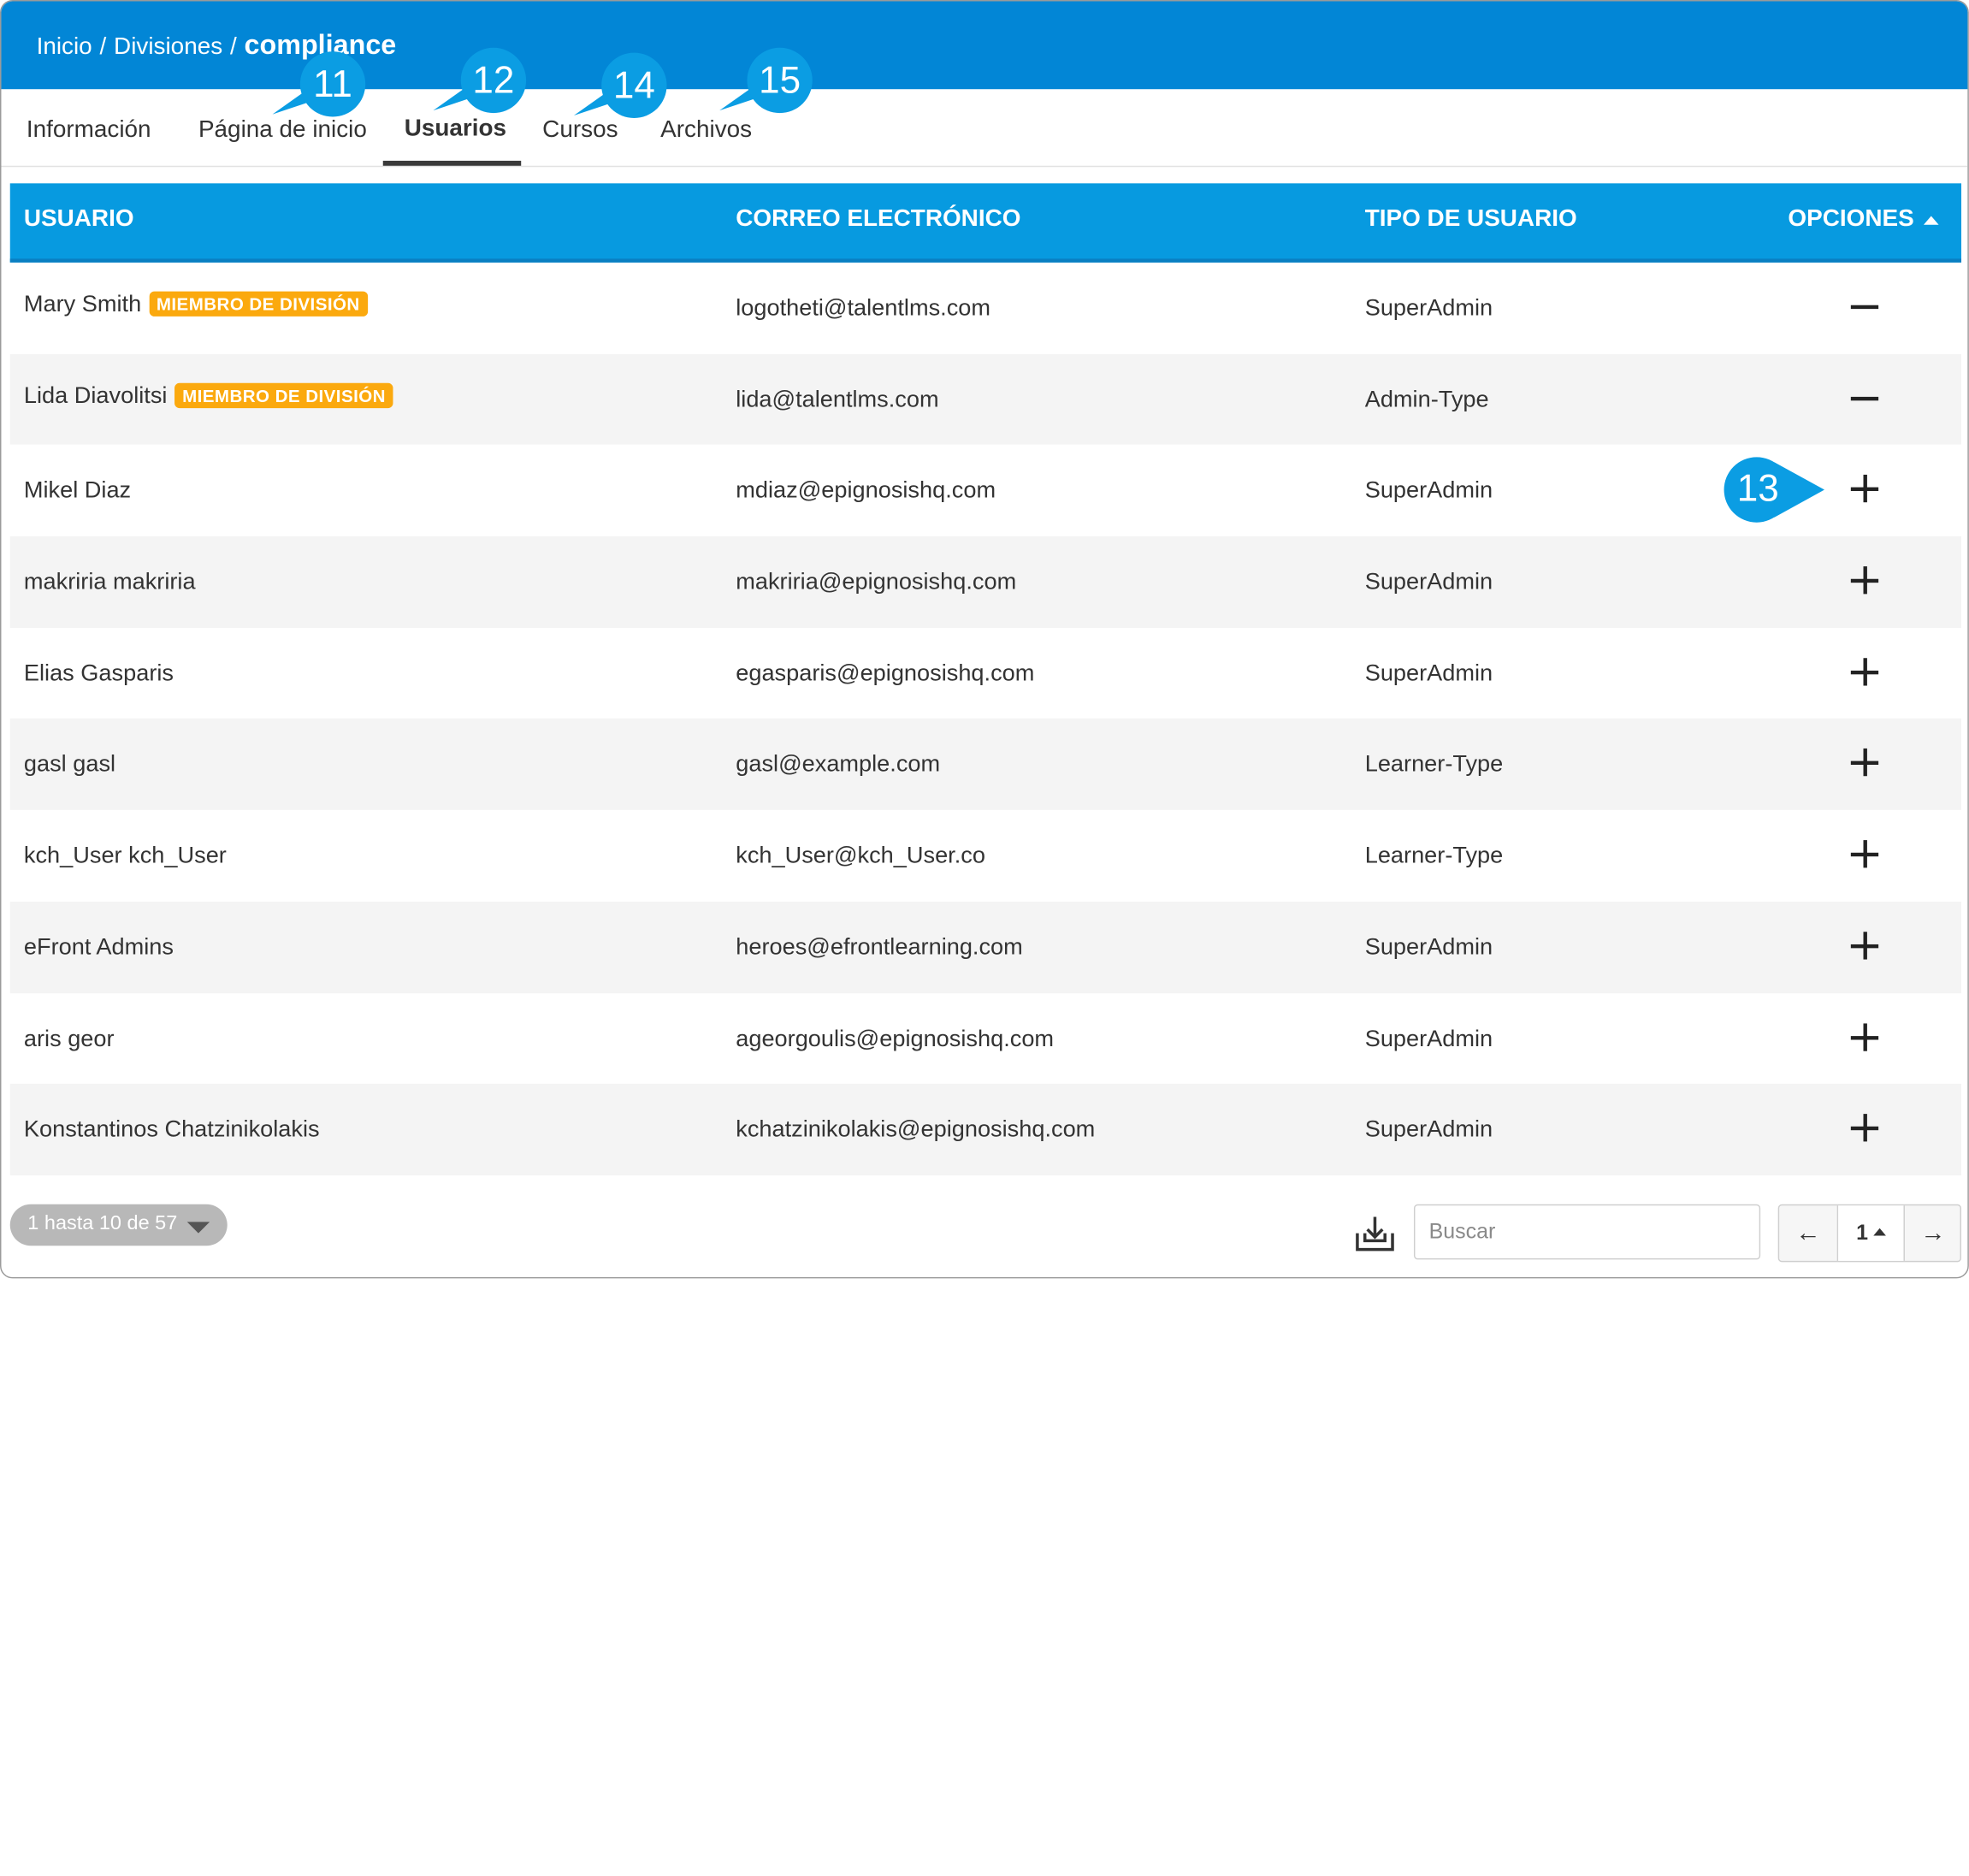  What do you see at coordinates (878, 220) in the screenshot?
I see `column-header-email: CORREO ELECTRÓNICO` at bounding box center [878, 220].